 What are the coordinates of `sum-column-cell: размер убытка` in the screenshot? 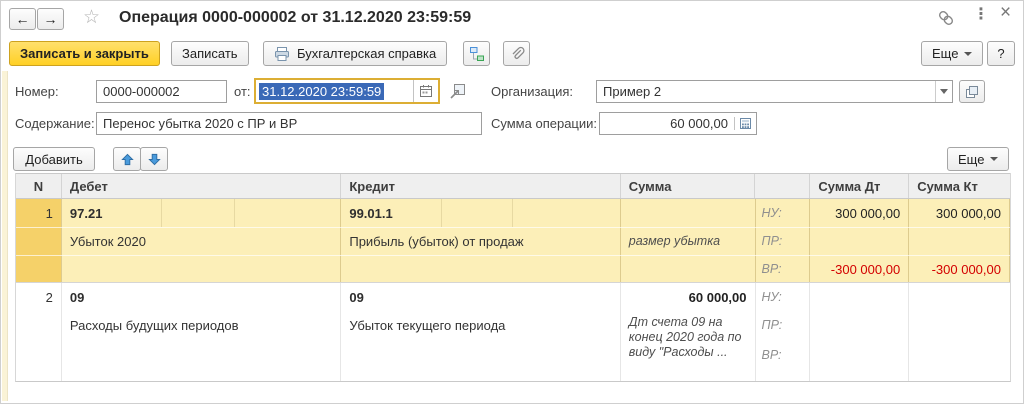 It's located at (688, 240).